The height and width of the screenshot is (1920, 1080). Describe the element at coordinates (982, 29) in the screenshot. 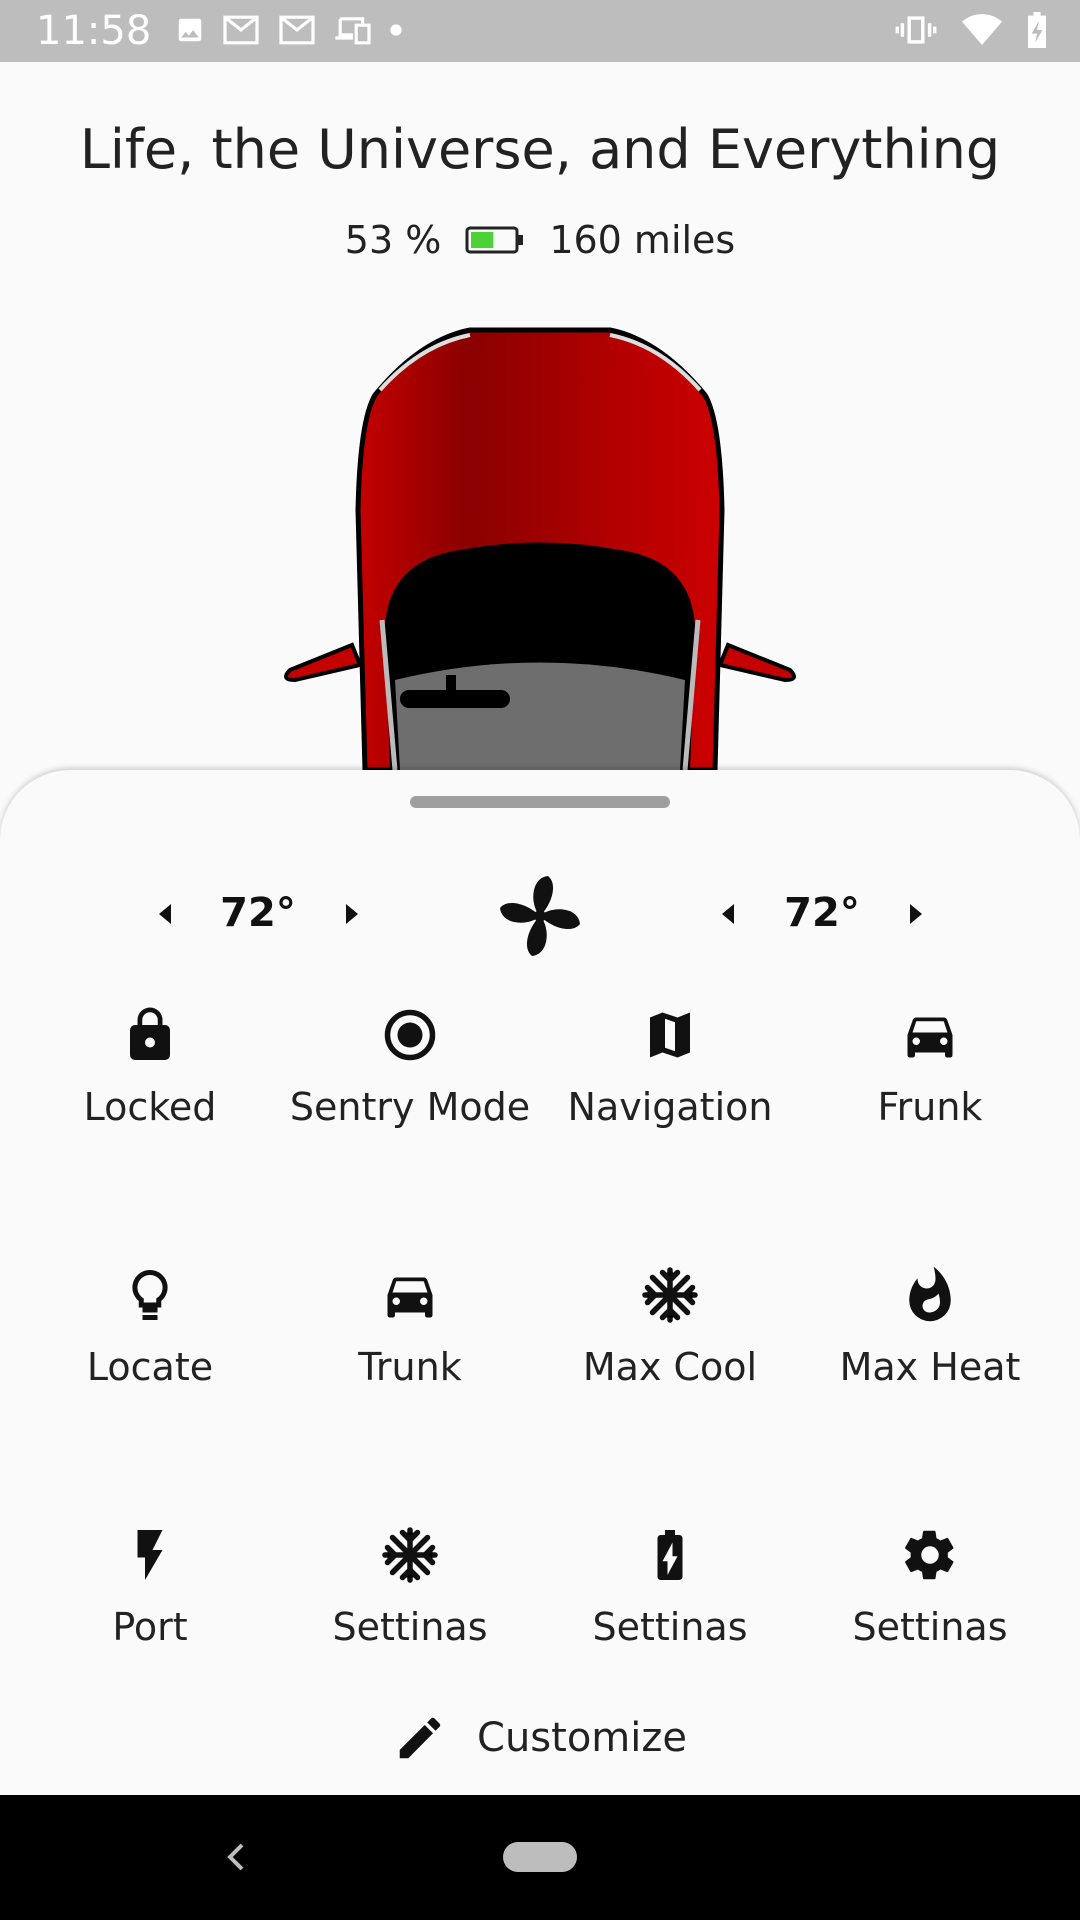

I see `wifi-icon` at that location.